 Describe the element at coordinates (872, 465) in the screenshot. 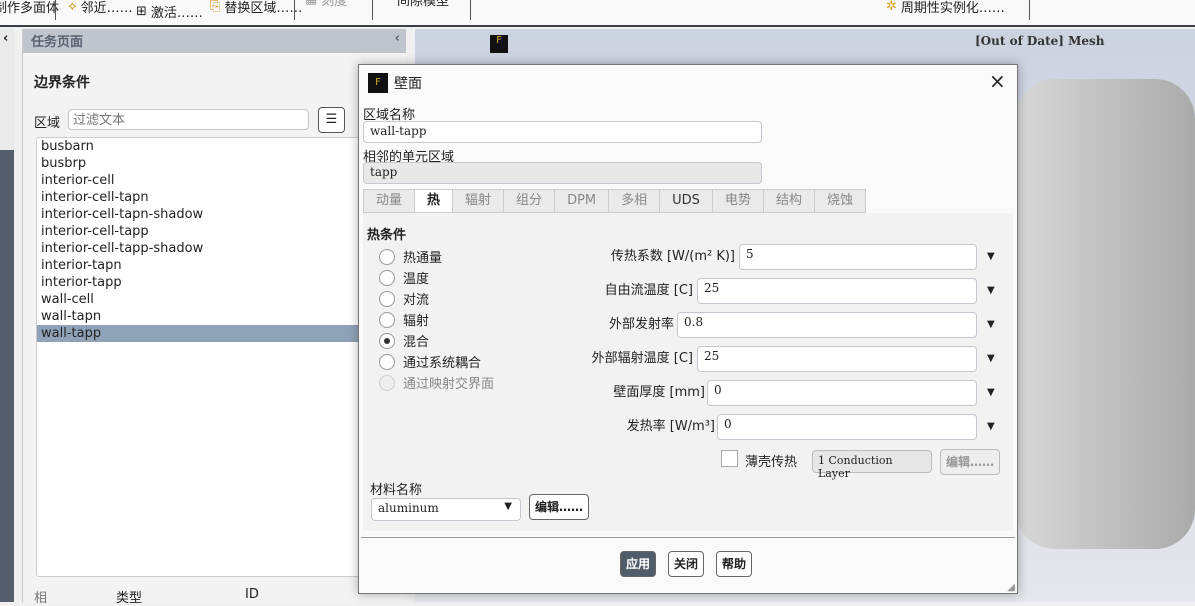

I see `conduction-layer-button: 1 Conduction Layer` at that location.